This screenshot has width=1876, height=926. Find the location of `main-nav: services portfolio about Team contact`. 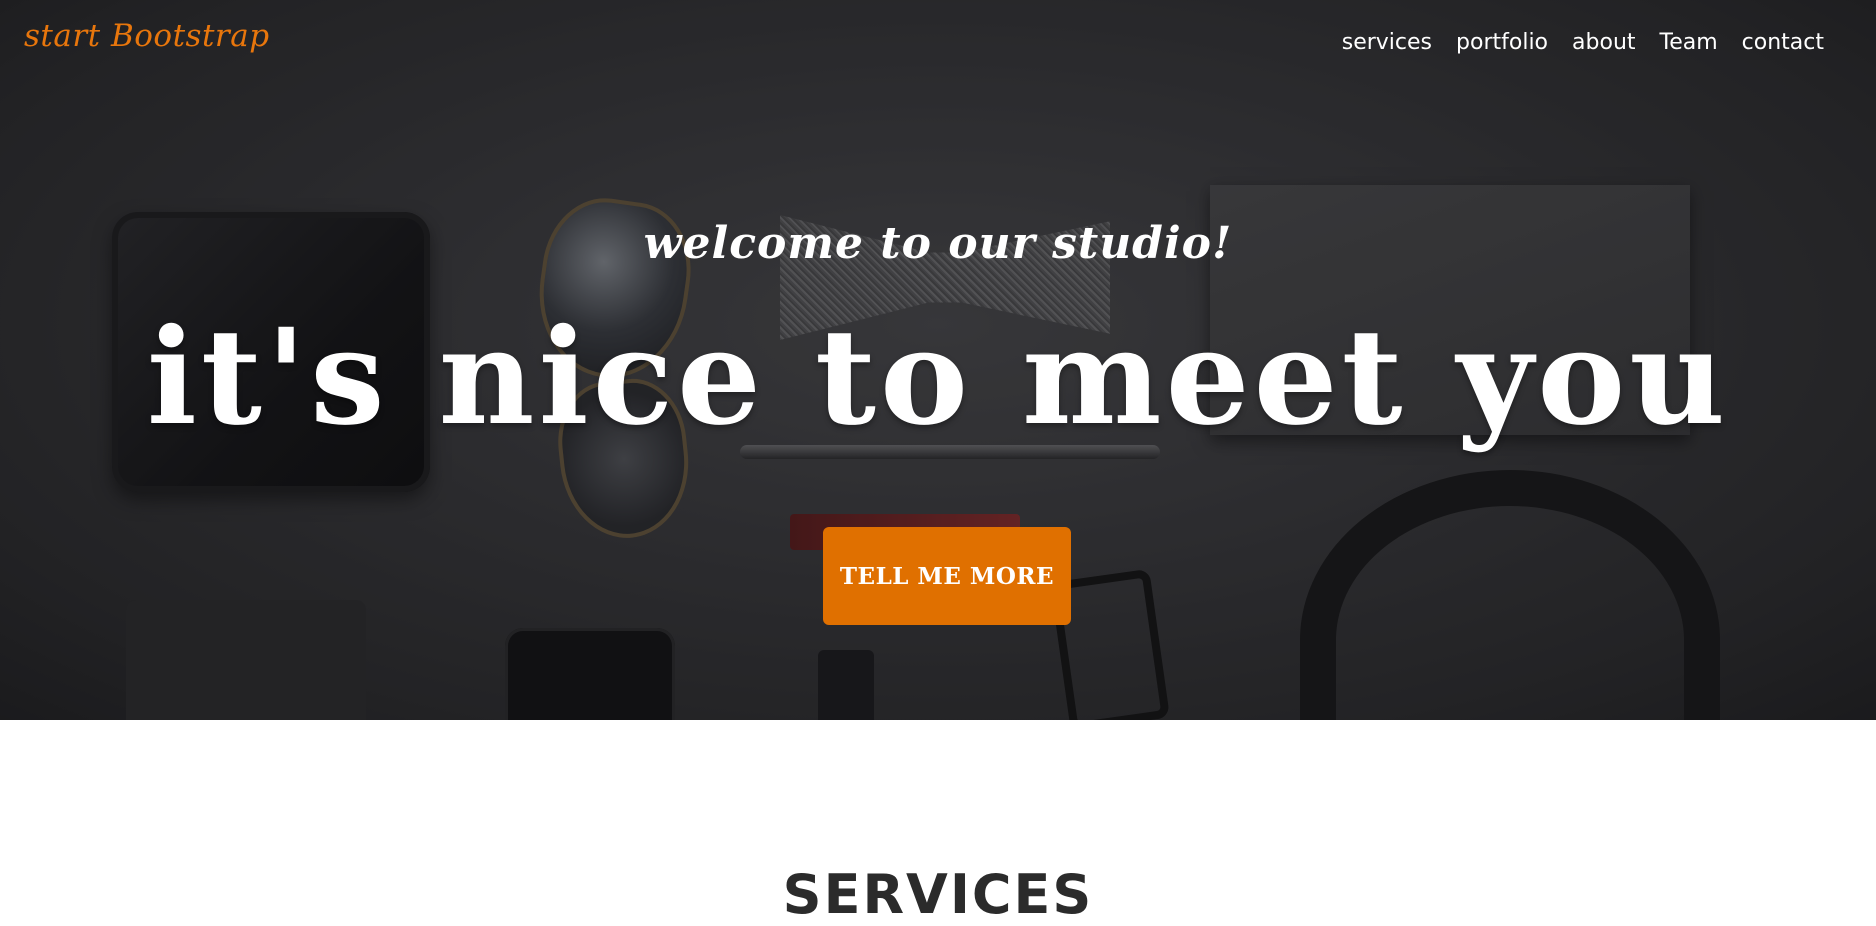

main-nav: services portfolio about Team contact is located at coordinates (1583, 43).